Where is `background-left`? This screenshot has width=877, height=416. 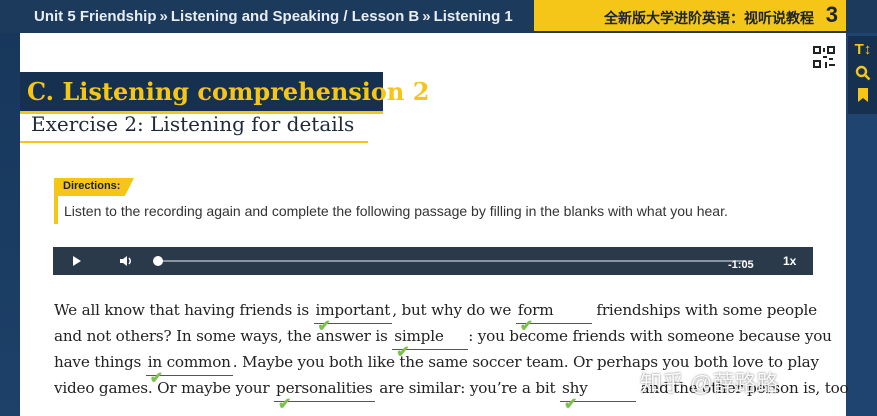 background-left is located at coordinates (10, 208).